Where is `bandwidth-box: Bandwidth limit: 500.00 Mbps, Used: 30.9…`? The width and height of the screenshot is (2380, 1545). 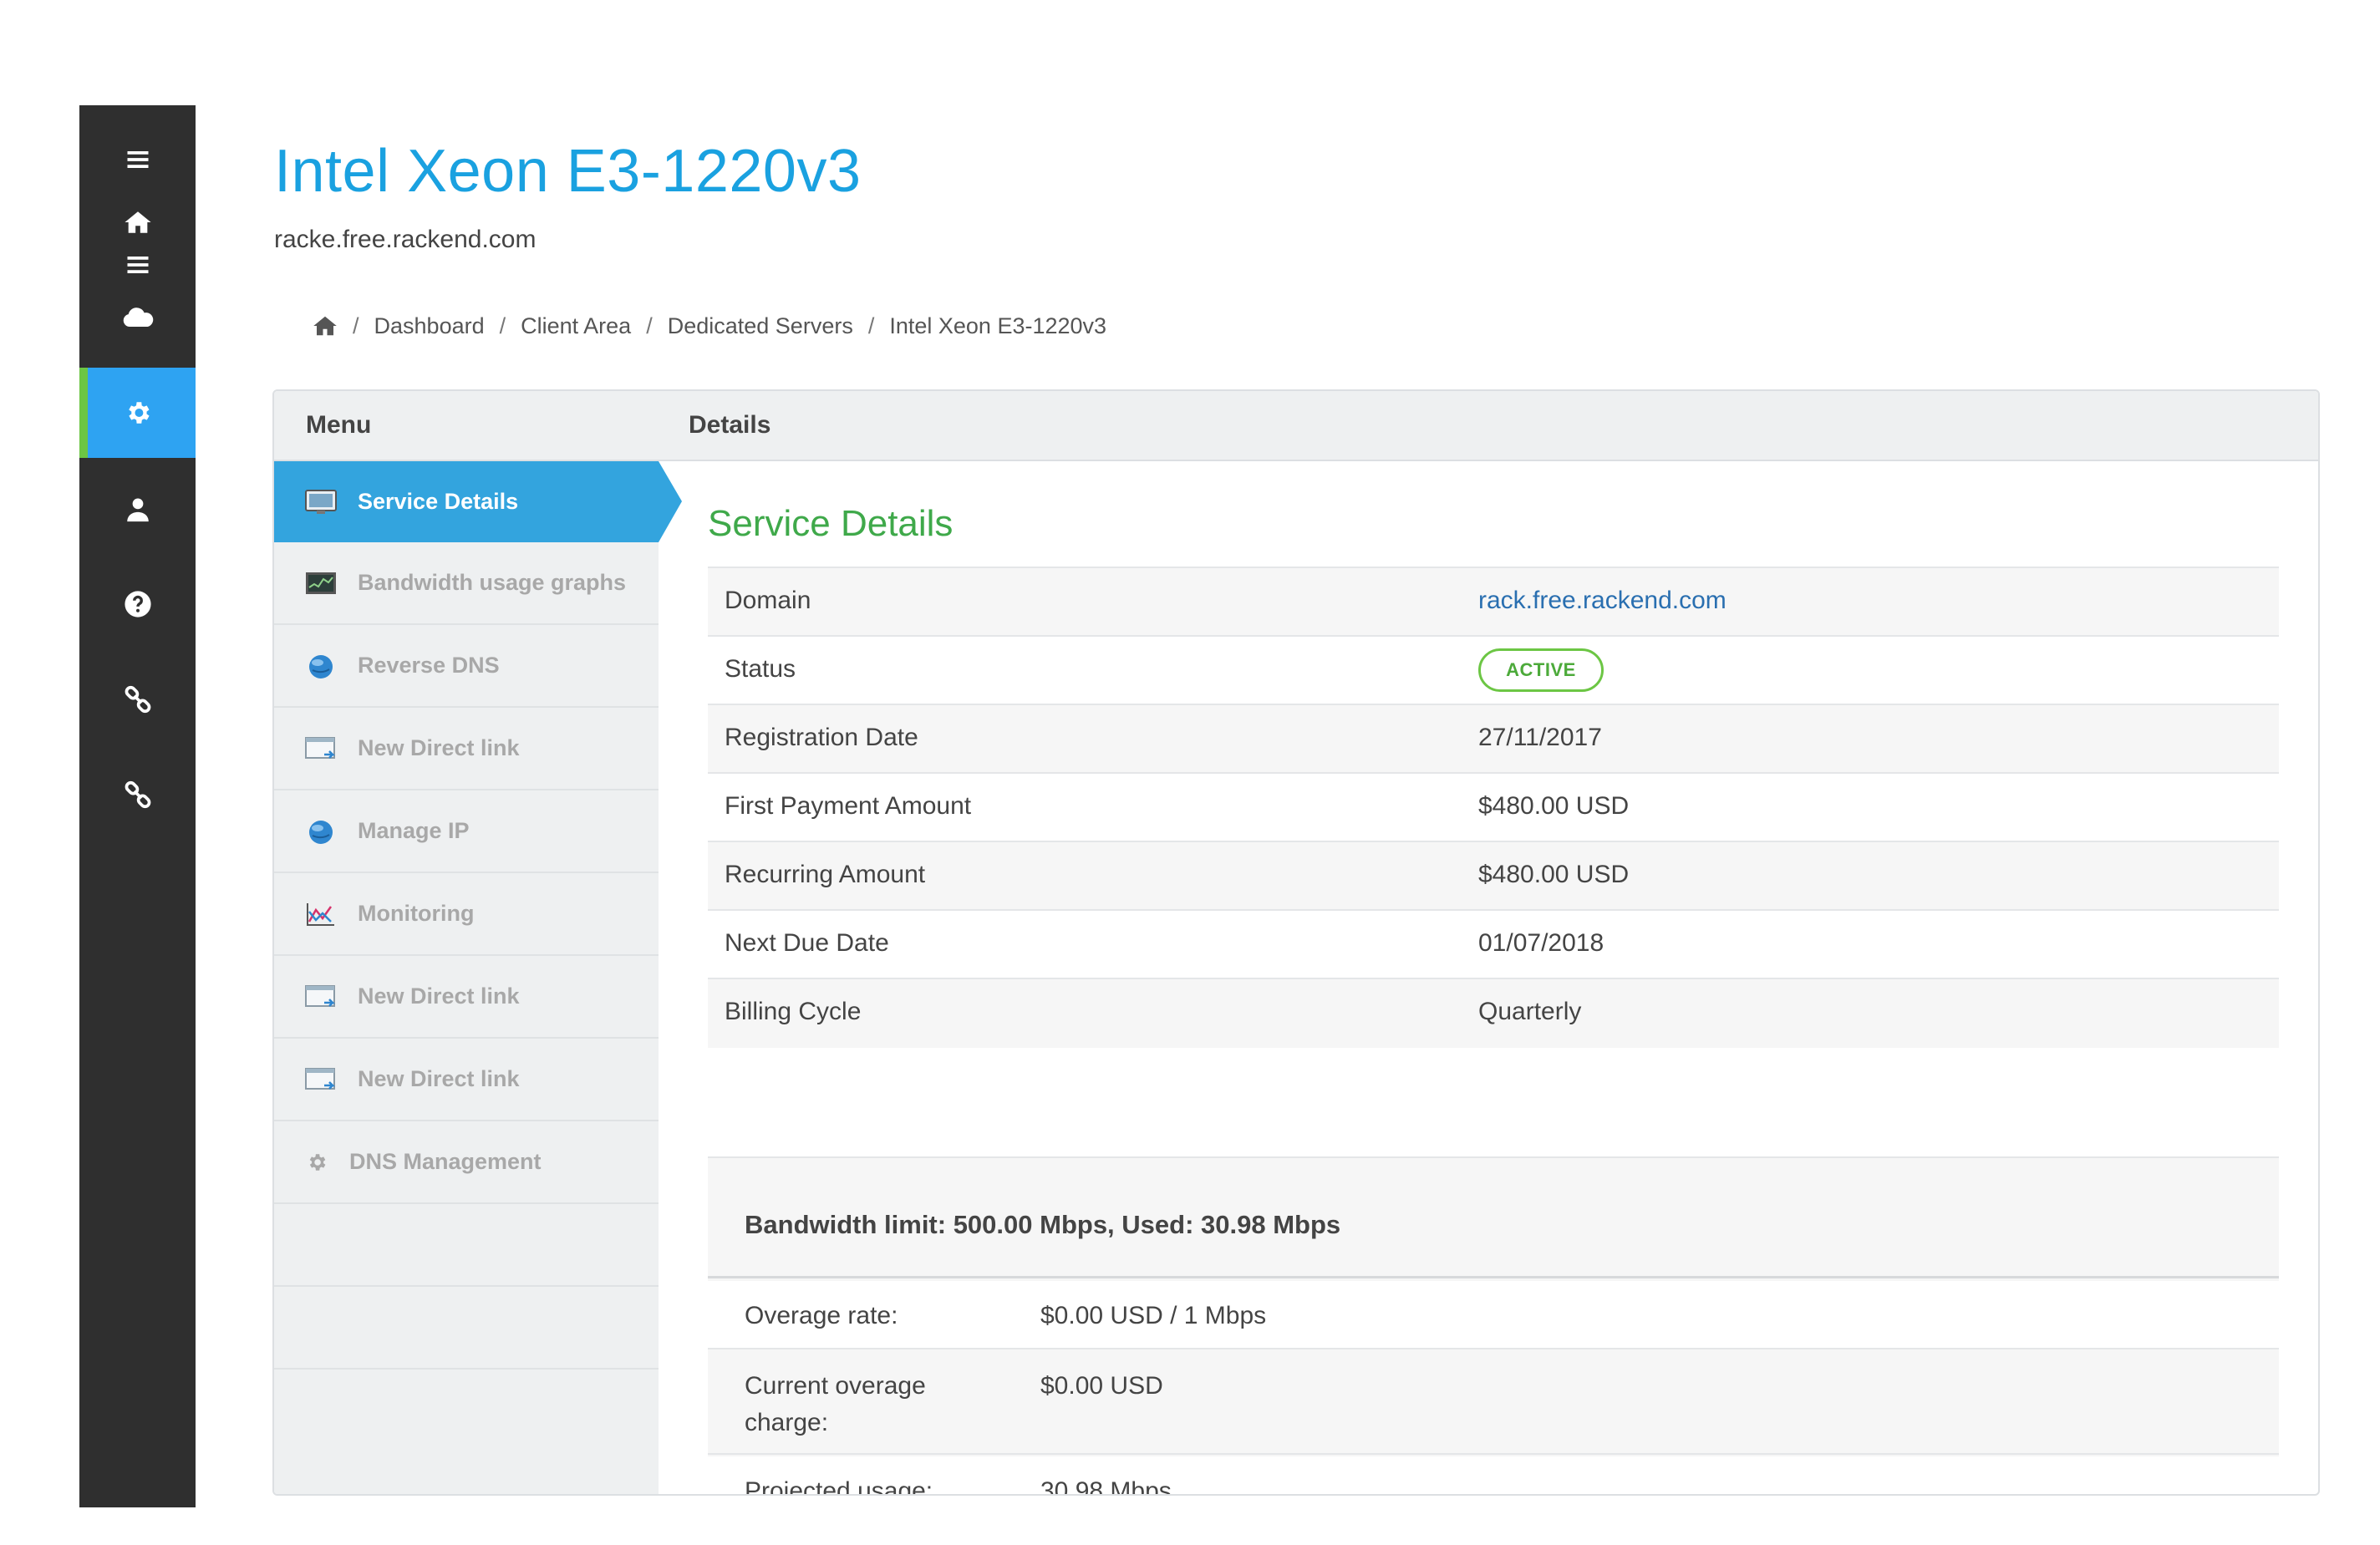
bandwidth-box: Bandwidth limit: 500.00 Mbps, Used: 30.9… is located at coordinates (1493, 1326).